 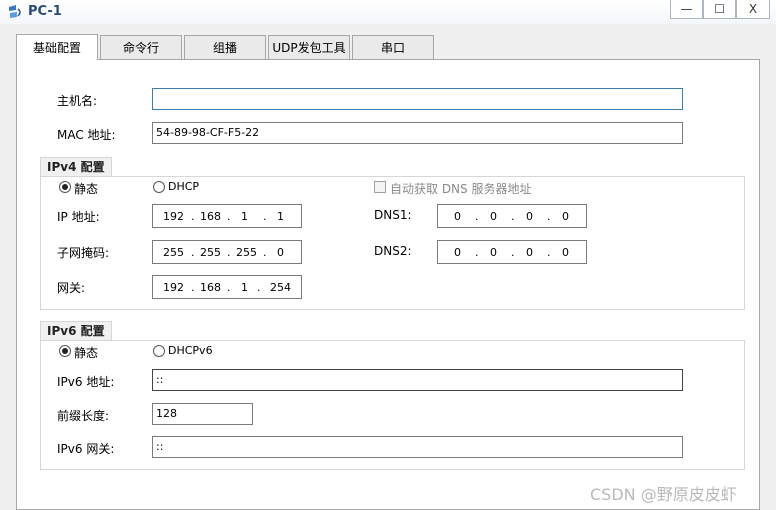 I want to click on dns2-input: 0 . 0 . 0 . 0, so click(x=512, y=252).